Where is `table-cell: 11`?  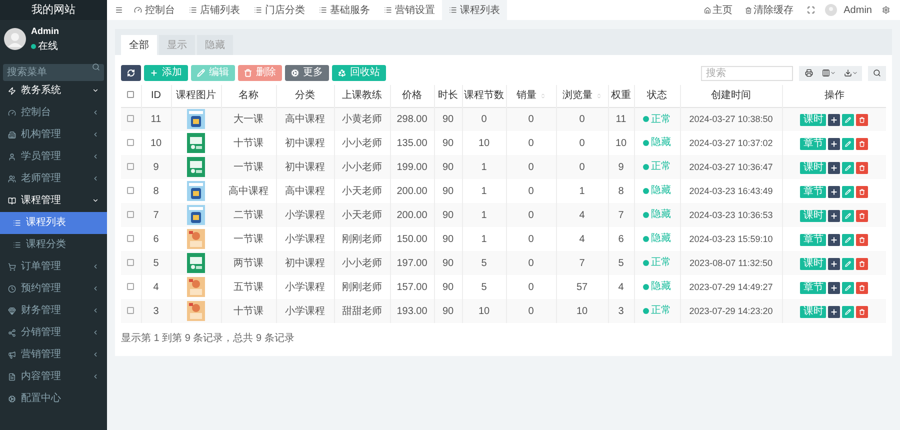
table-cell: 11 is located at coordinates (621, 119).